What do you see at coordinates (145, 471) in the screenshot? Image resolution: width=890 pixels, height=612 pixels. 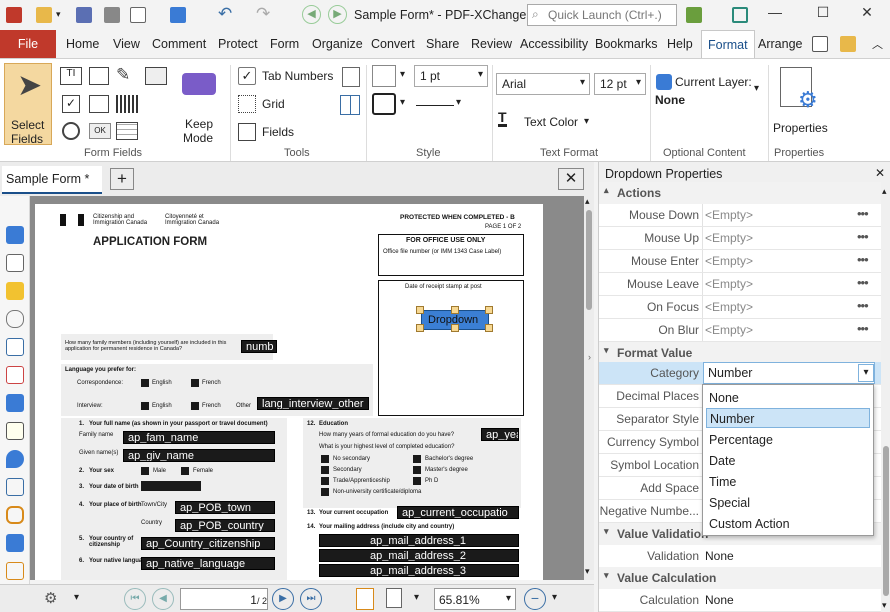 I see `male-checkbox` at bounding box center [145, 471].